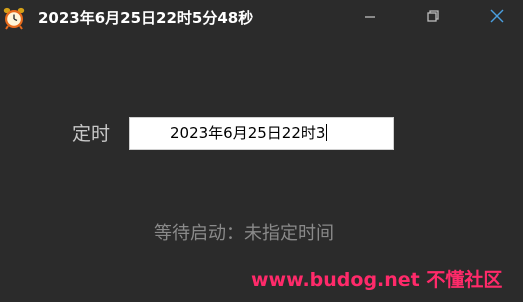 This screenshot has width=523, height=302. Describe the element at coordinates (248, 133) in the screenshot. I see `time-input-value: 2023年6月25日22时3` at that location.